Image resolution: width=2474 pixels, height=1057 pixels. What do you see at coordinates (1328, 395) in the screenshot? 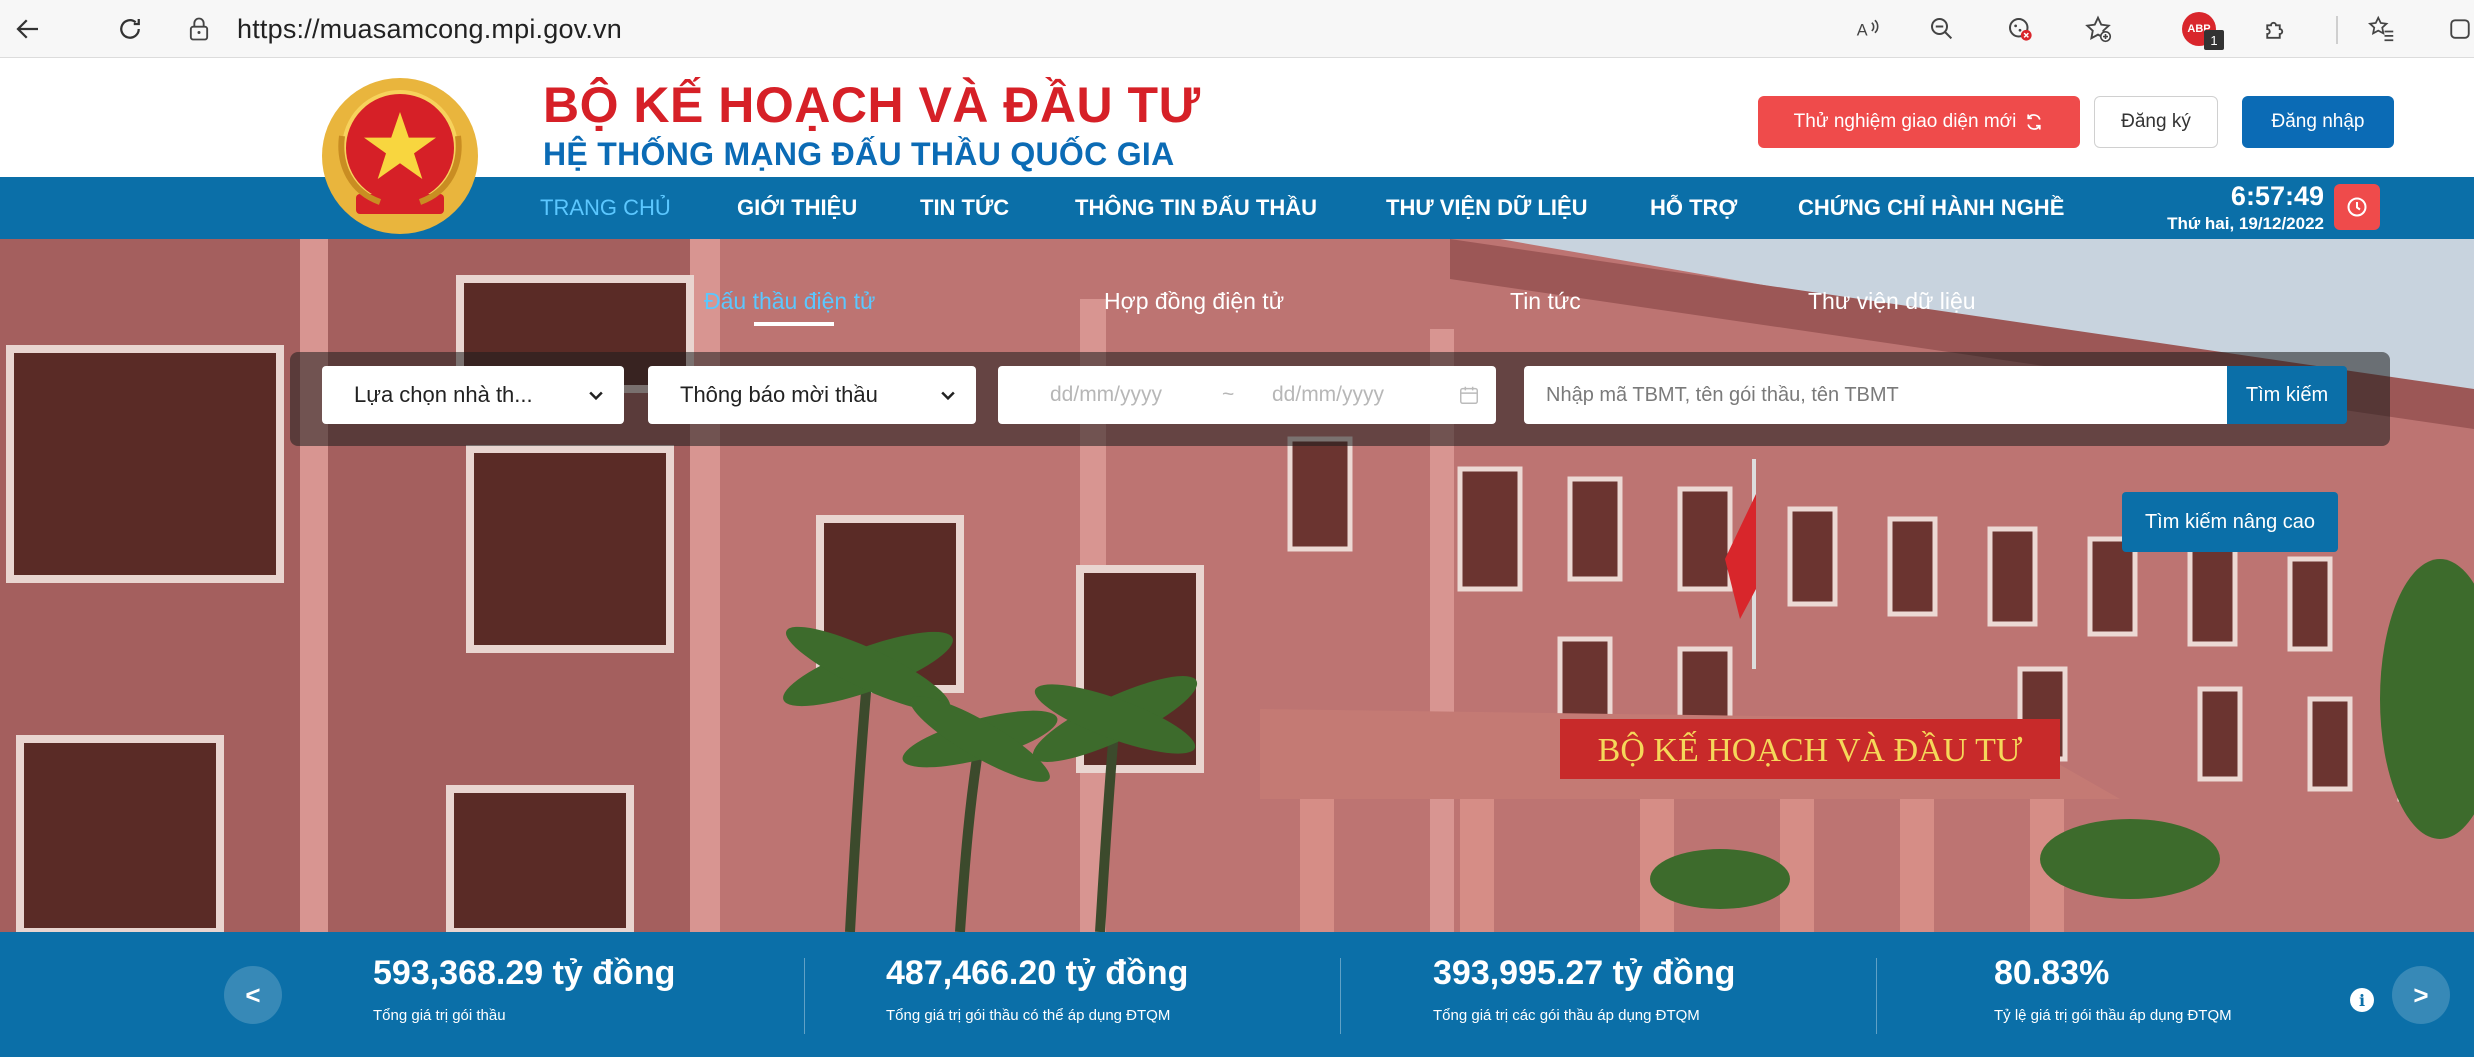
I see `date-to-field: dd/mm/yyyy` at bounding box center [1328, 395].